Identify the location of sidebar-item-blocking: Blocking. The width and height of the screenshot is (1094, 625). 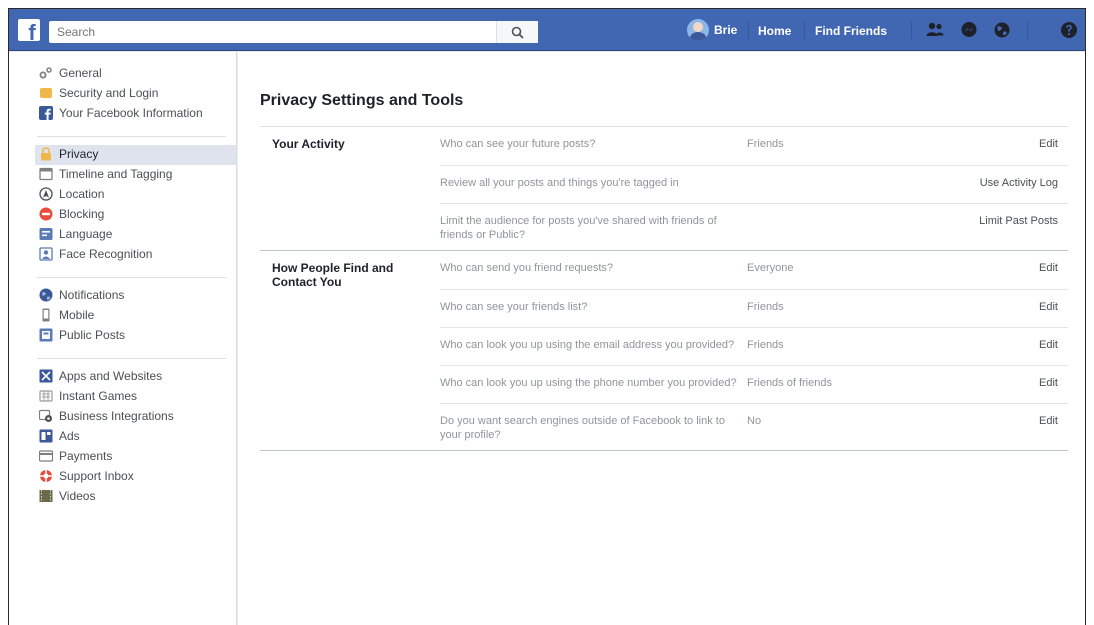
(132, 215).